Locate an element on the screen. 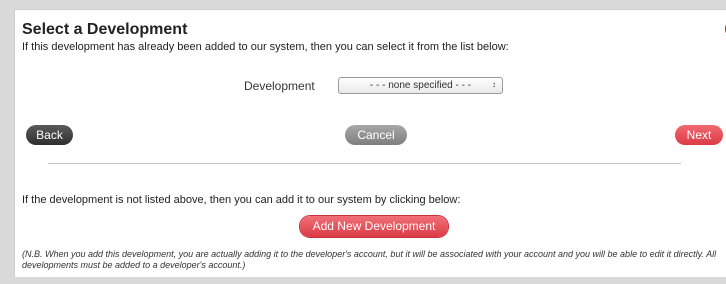  development-select: - - - none specified - - - ↕ is located at coordinates (420, 85).